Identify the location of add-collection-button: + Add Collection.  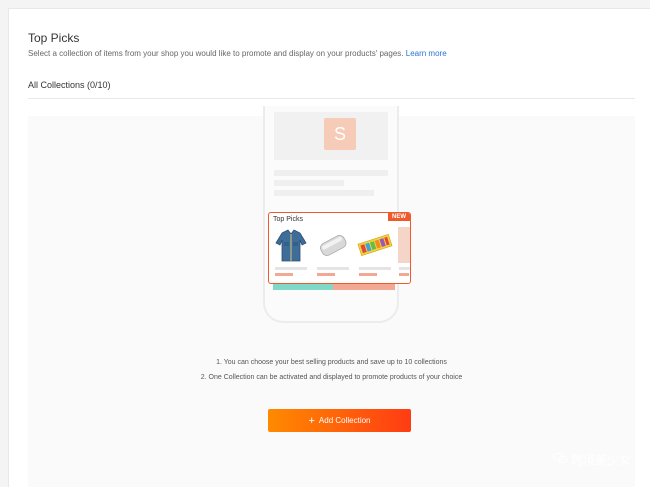
(339, 420).